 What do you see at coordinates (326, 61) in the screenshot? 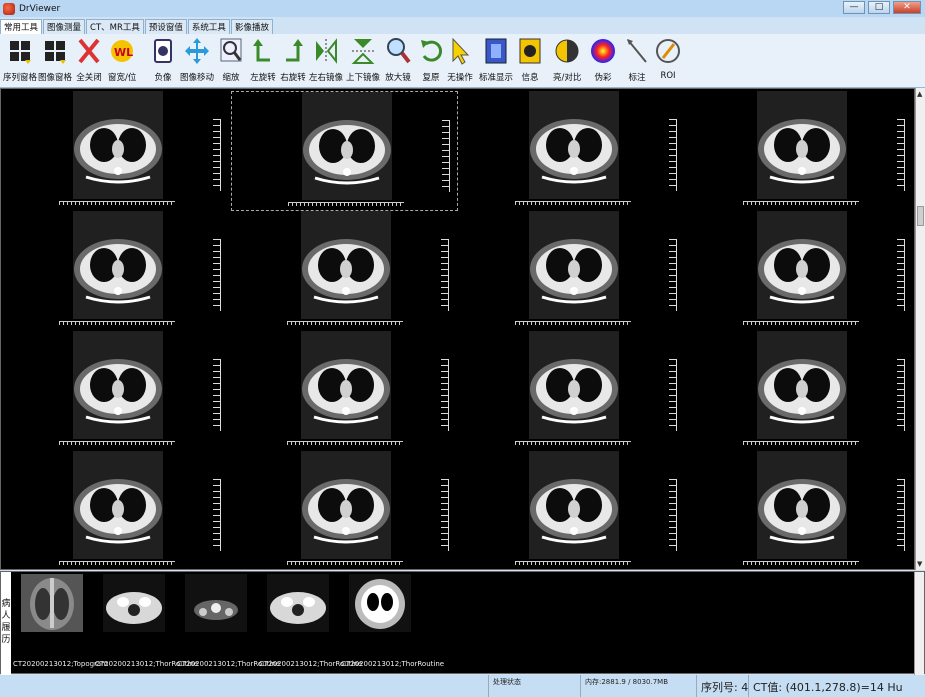
I see `toolbar-button-flip-horizontal: 左右镜像` at bounding box center [326, 61].